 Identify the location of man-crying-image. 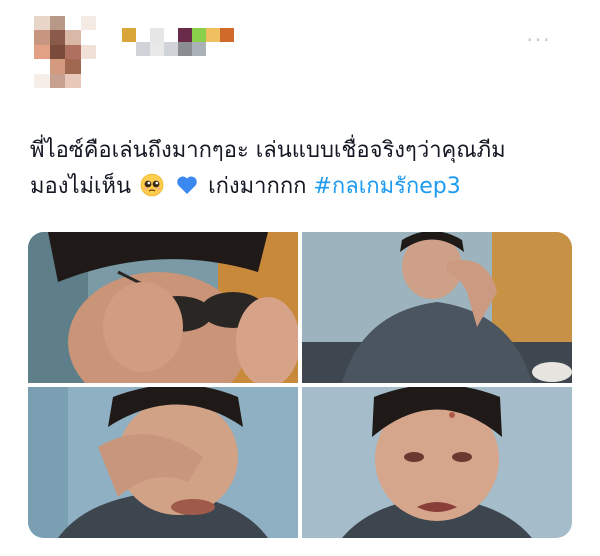
(437, 462).